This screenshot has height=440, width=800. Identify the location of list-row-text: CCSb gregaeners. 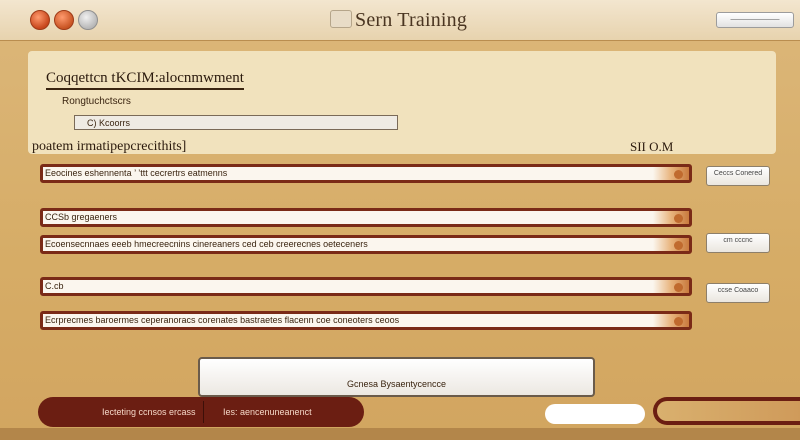
(81, 217).